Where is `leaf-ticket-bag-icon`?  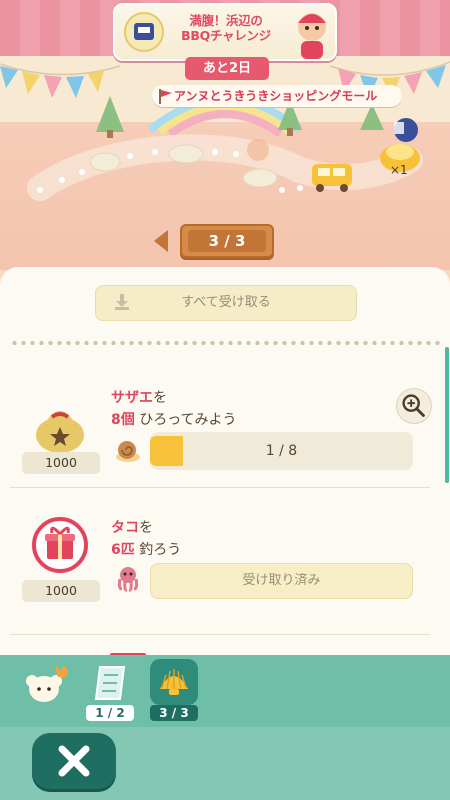
leaf-ticket-bag-icon is located at coordinates (60, 432).